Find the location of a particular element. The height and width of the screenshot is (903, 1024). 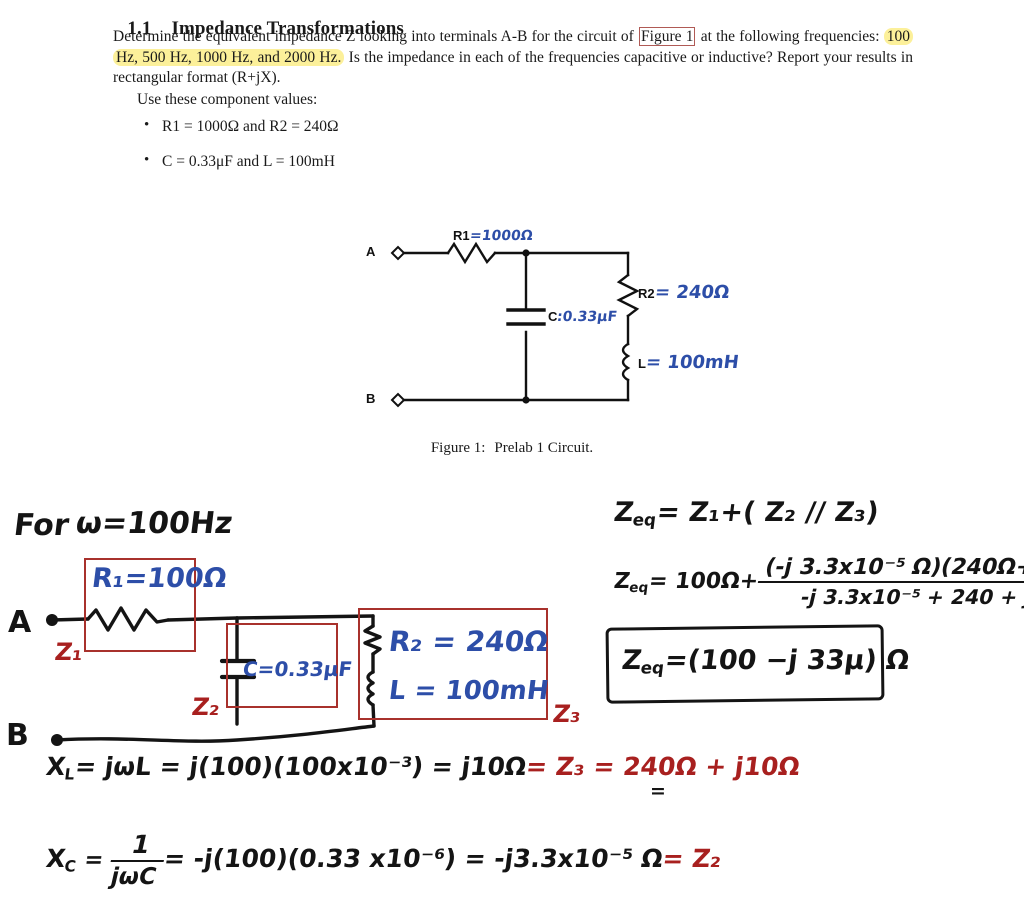

zeq-numerator: (-j 3.3x10⁻⁵ Ω)(240Ω+j10 Ω) is located at coordinates (893, 567).